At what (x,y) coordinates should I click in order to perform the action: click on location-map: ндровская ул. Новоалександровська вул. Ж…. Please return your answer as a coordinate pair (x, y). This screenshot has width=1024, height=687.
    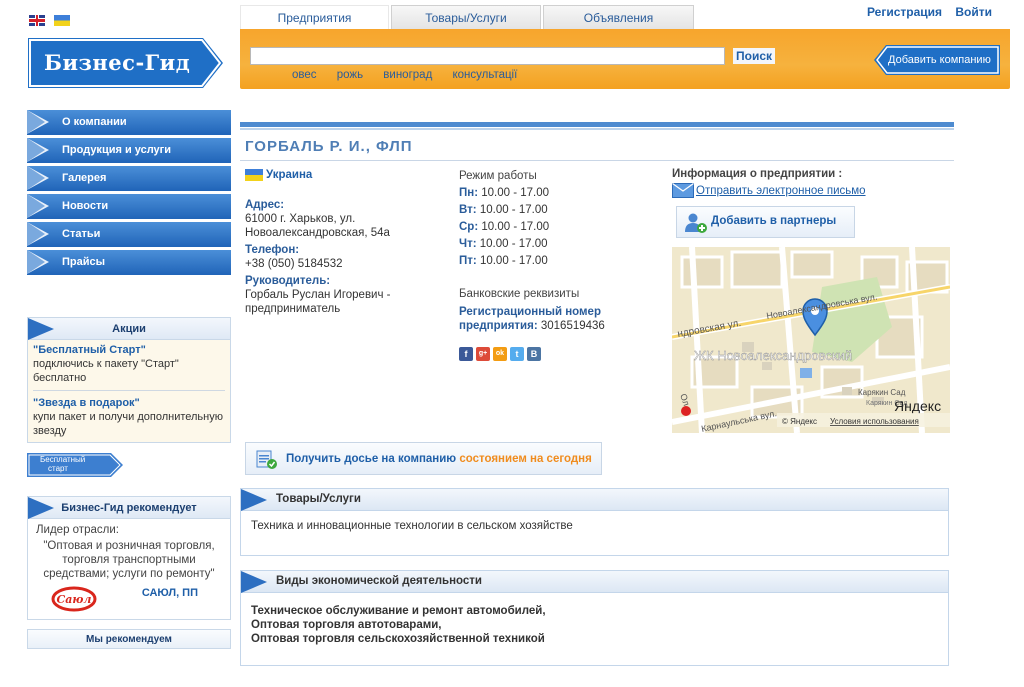
    Looking at the image, I should click on (811, 340).